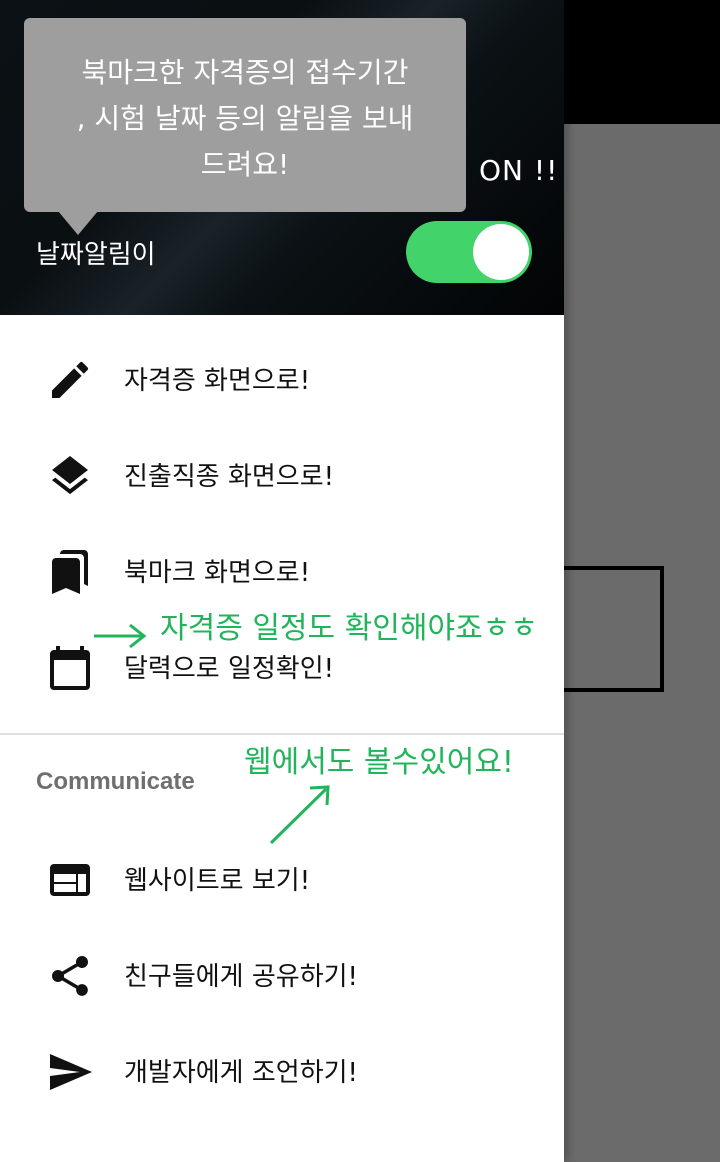  What do you see at coordinates (70, 380) in the screenshot?
I see `pencil-icon` at bounding box center [70, 380].